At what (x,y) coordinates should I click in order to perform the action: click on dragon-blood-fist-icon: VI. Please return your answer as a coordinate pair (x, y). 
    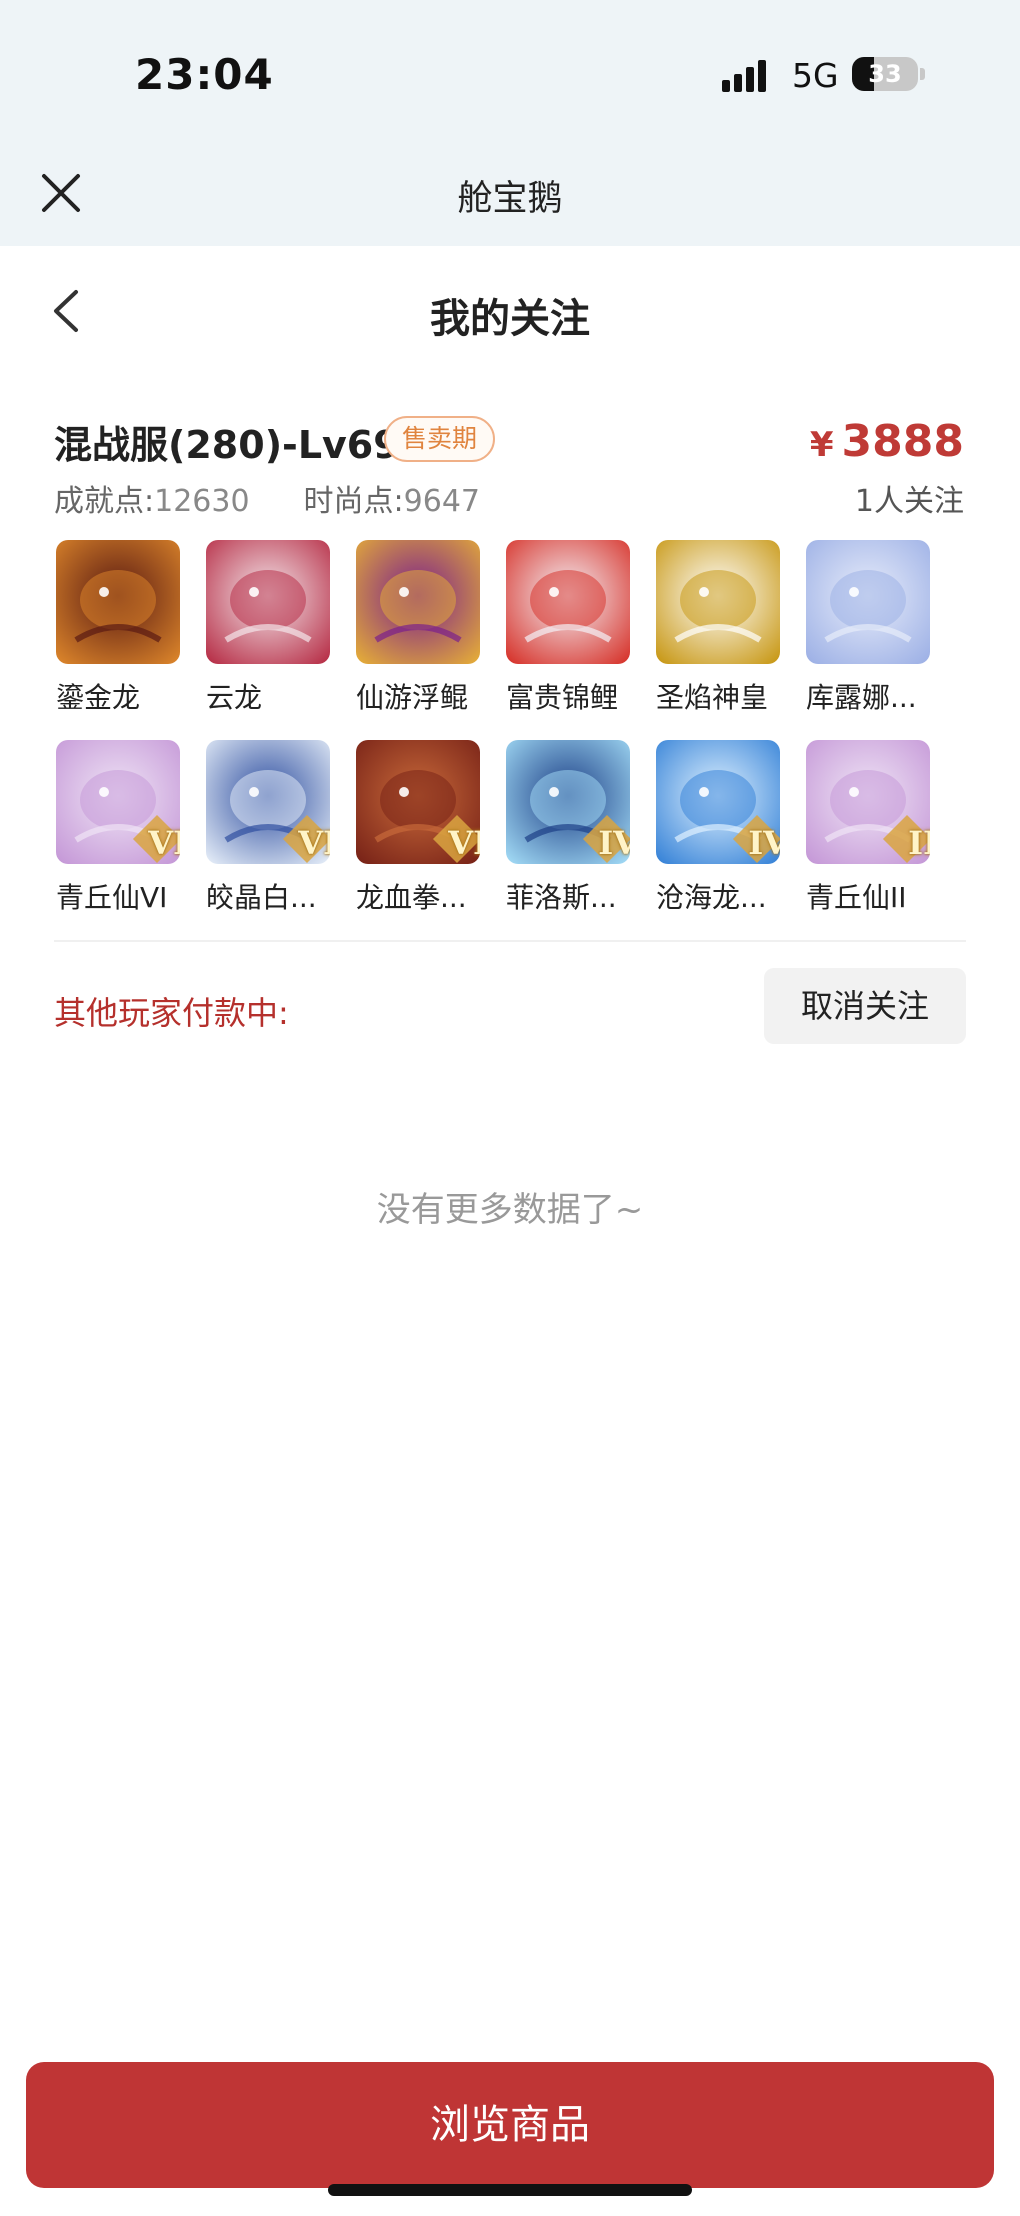
    Looking at the image, I should click on (418, 802).